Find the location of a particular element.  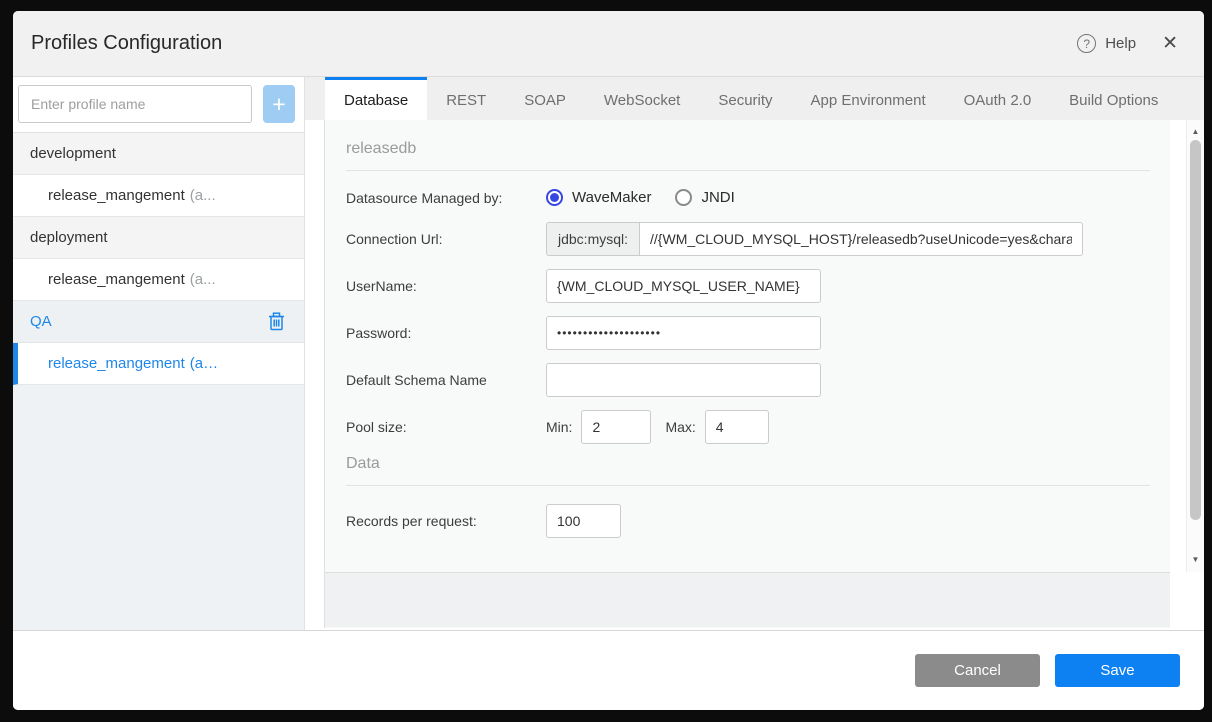

dialog-header: Profiles Configuration ? Help ✕ is located at coordinates (608, 44).